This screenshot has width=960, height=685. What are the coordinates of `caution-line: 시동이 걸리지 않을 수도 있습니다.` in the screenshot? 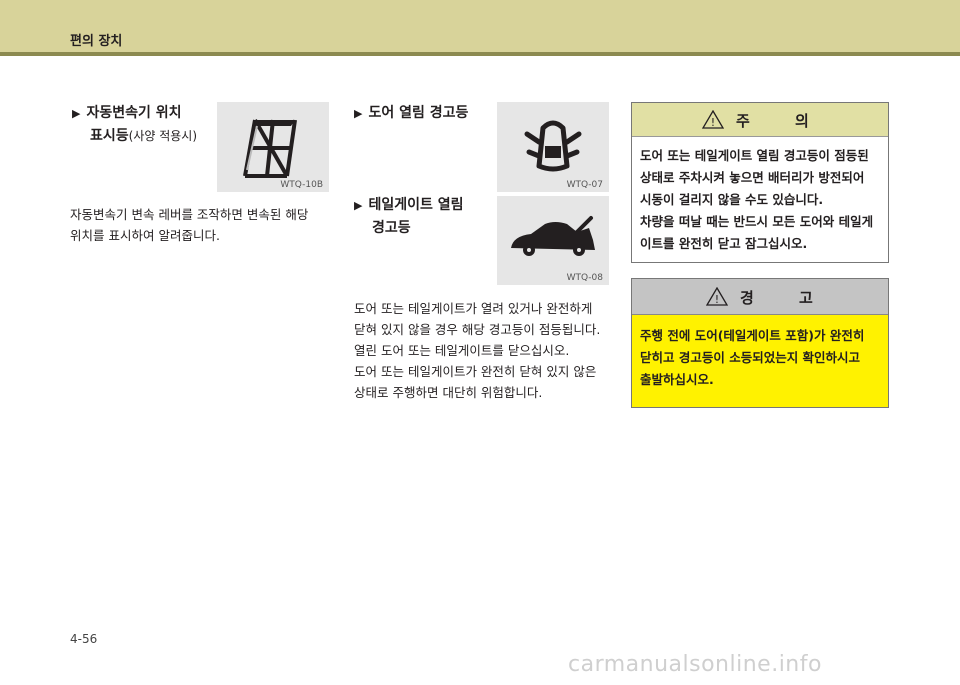 It's located at (732, 199).